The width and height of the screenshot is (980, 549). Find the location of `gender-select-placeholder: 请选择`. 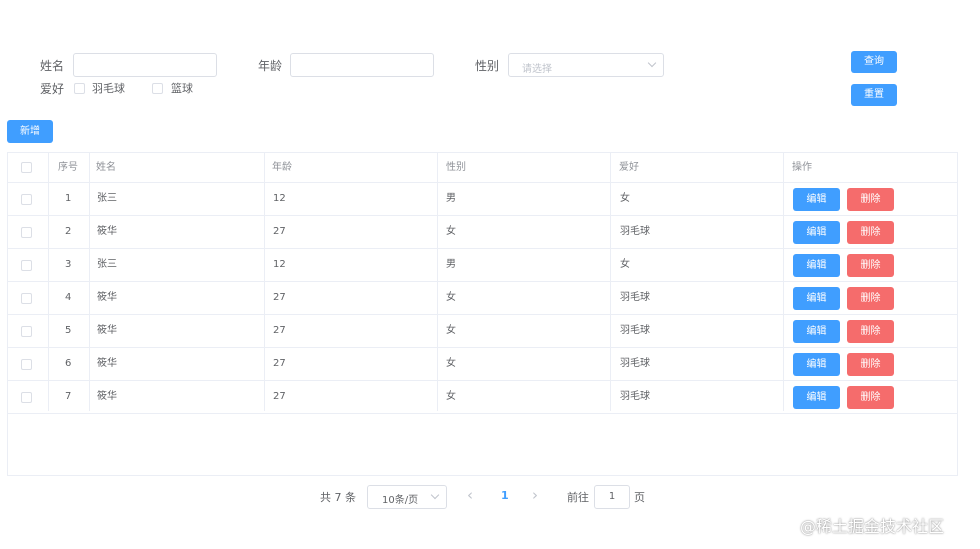

gender-select-placeholder: 请选择 is located at coordinates (537, 69).